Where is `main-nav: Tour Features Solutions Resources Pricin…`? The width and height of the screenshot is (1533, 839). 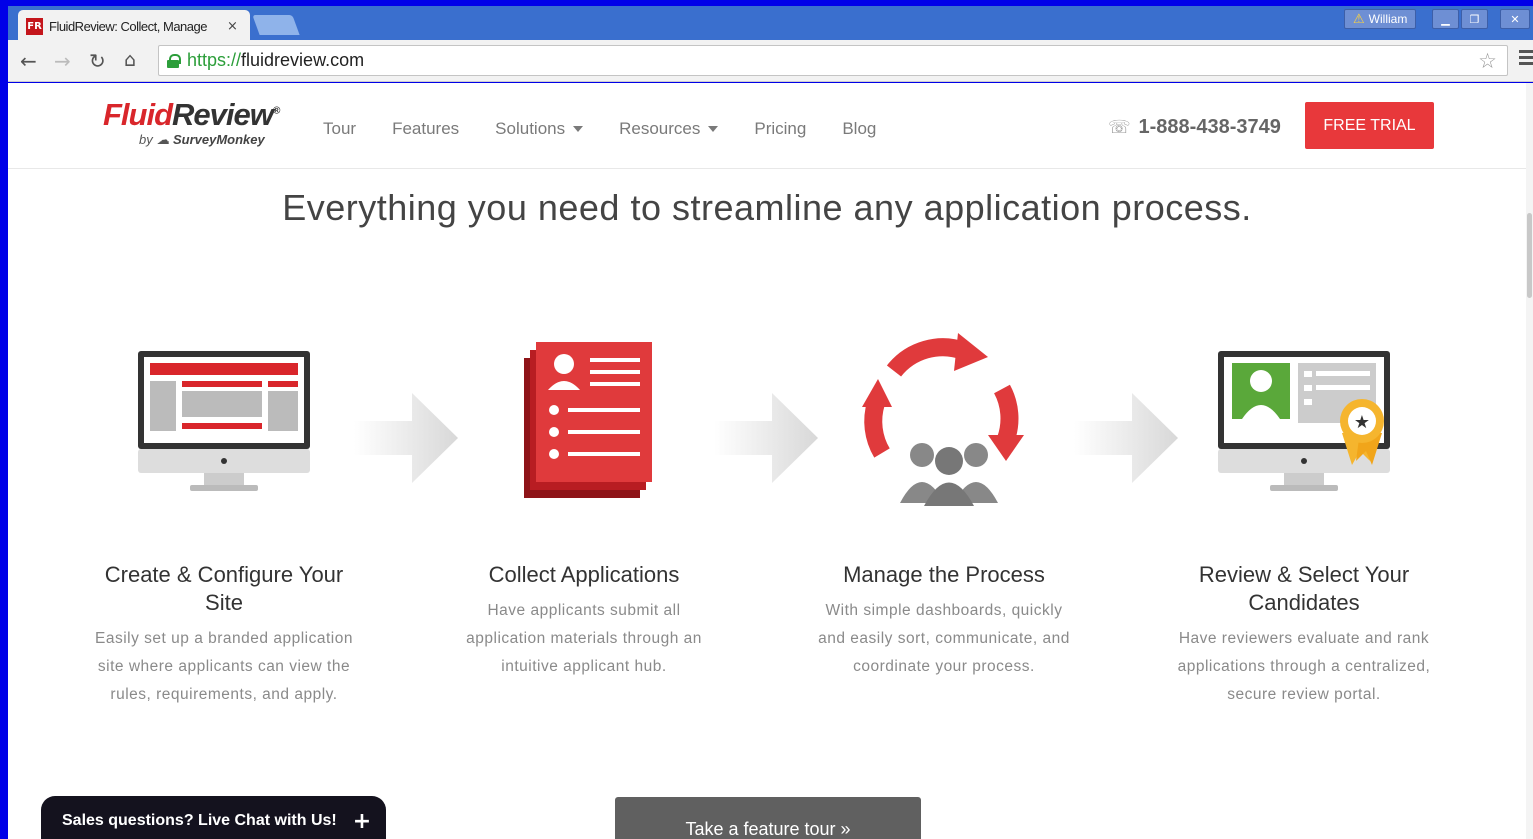
main-nav: Tour Features Solutions Resources Pricin… is located at coordinates (599, 129).